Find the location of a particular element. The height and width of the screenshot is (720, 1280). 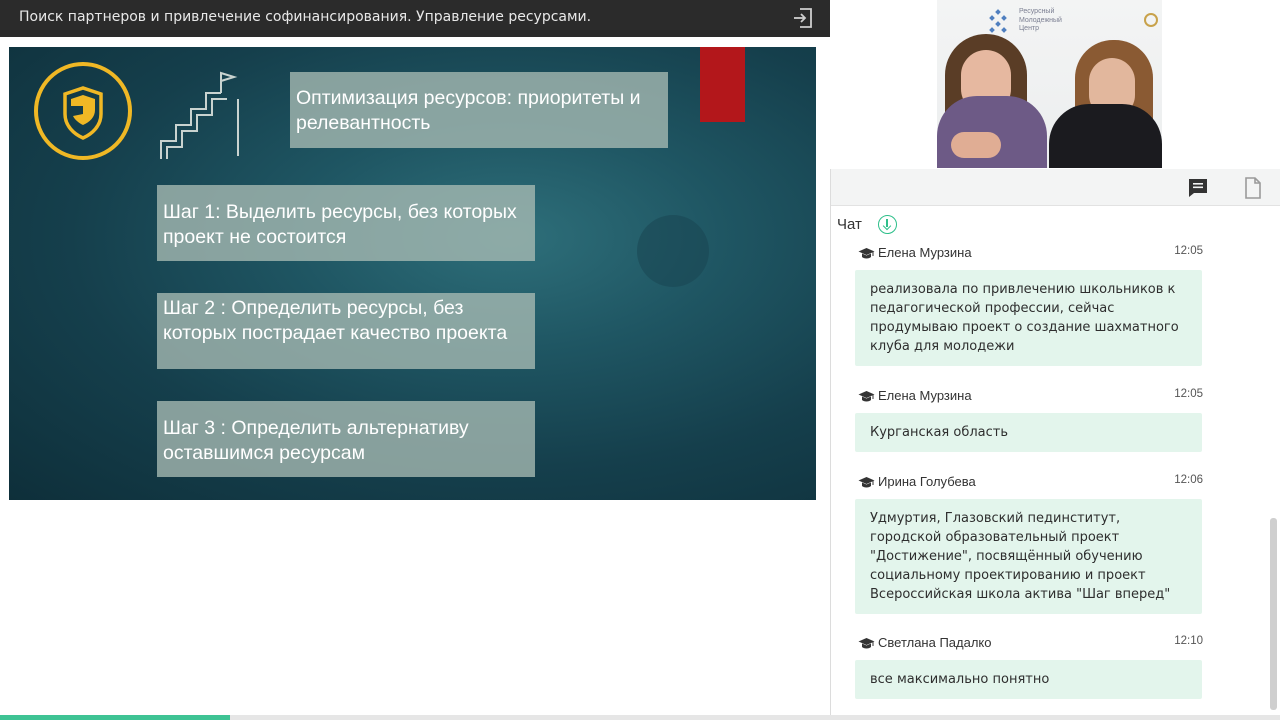

chat-icon is located at coordinates (1198, 188).